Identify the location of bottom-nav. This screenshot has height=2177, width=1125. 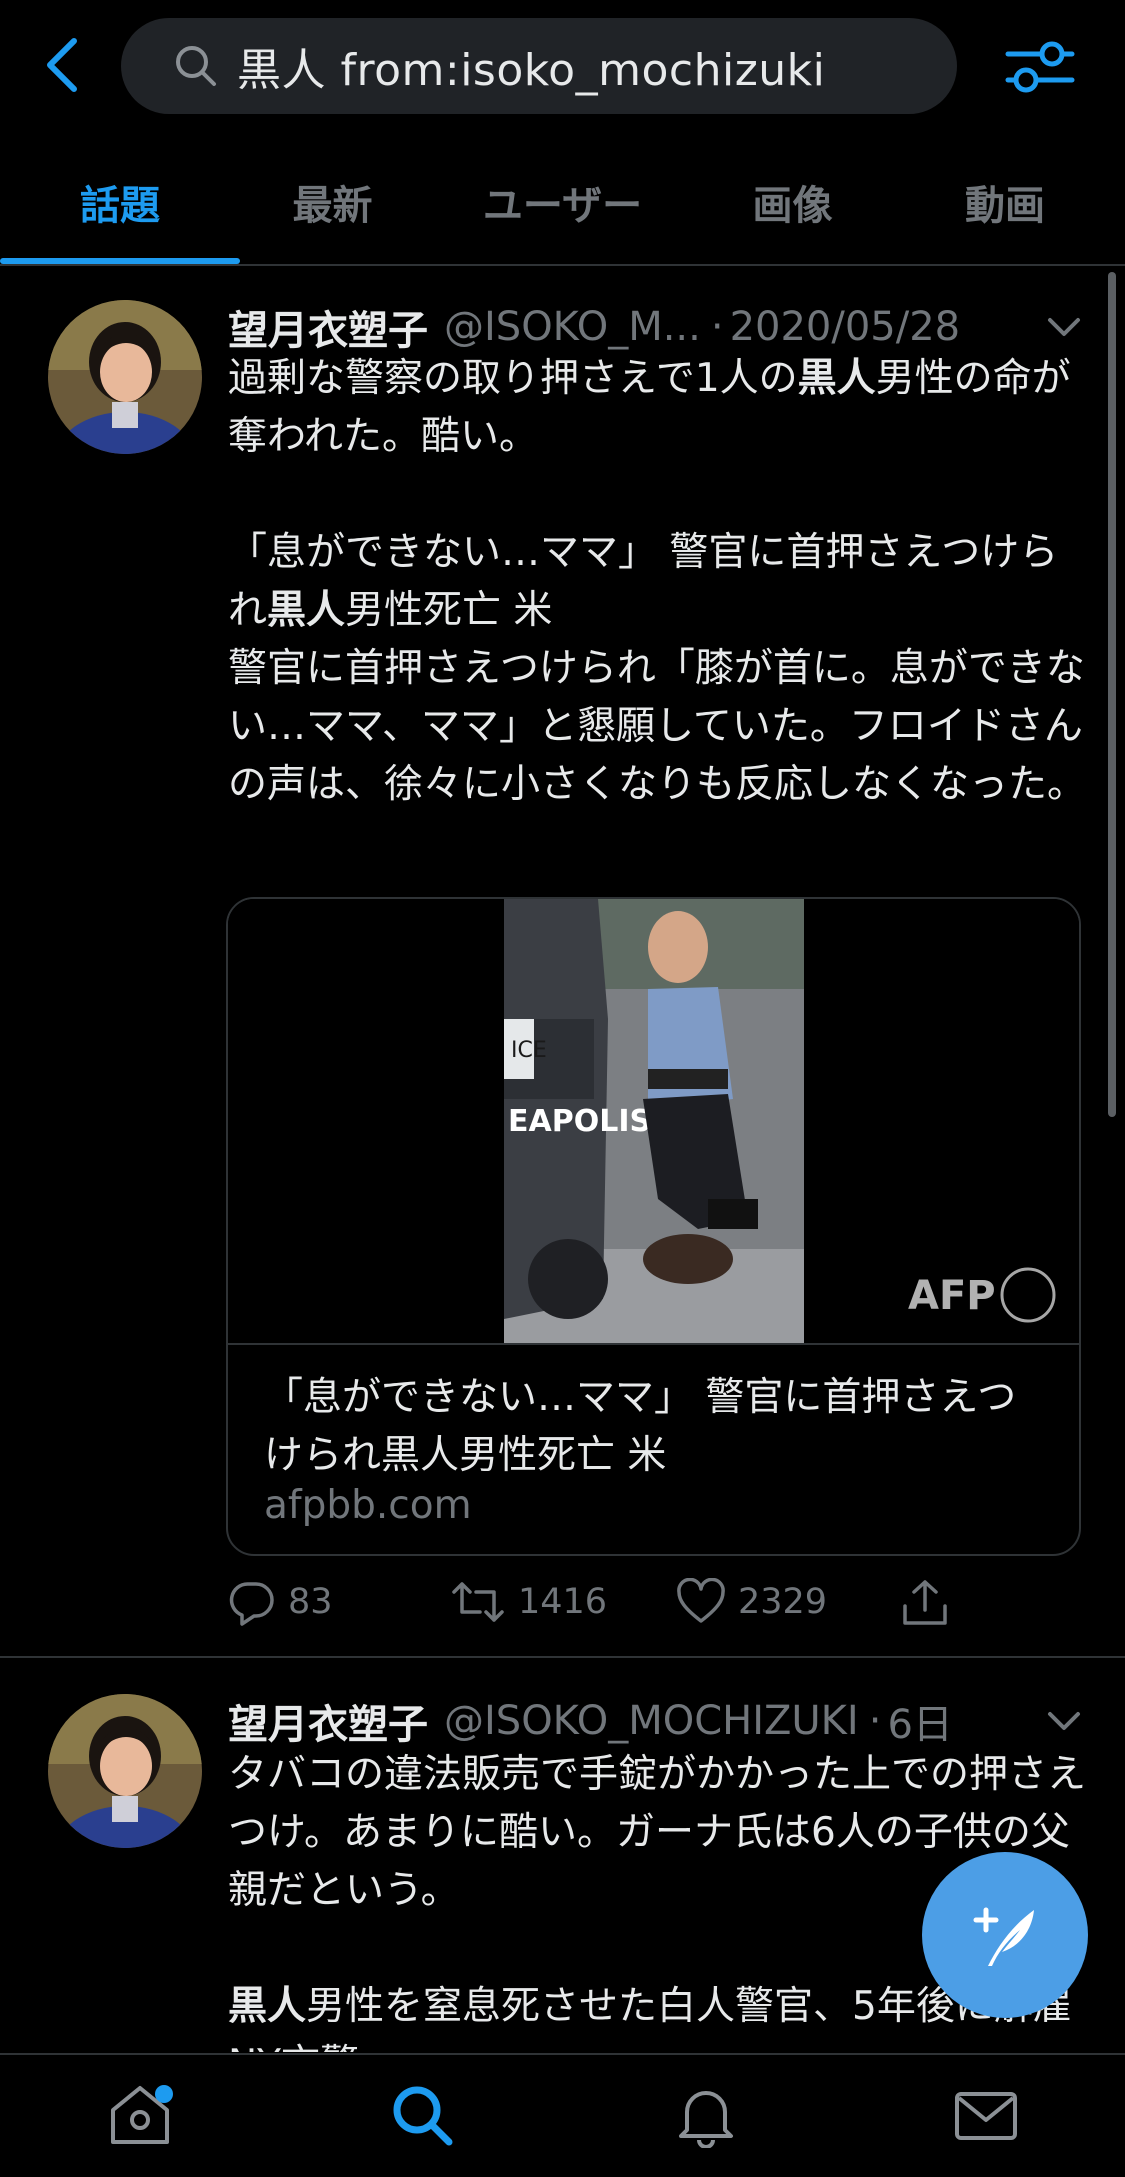
(562, 2115).